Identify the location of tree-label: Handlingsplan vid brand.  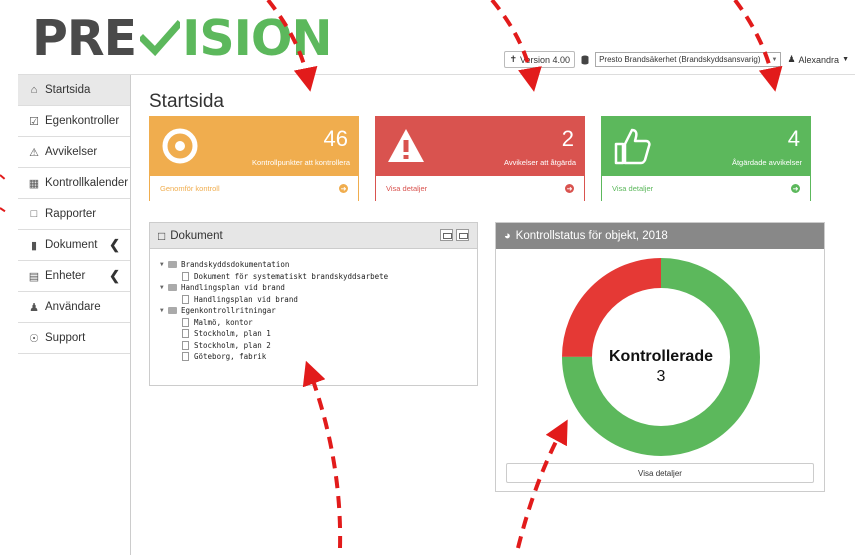
(233, 288).